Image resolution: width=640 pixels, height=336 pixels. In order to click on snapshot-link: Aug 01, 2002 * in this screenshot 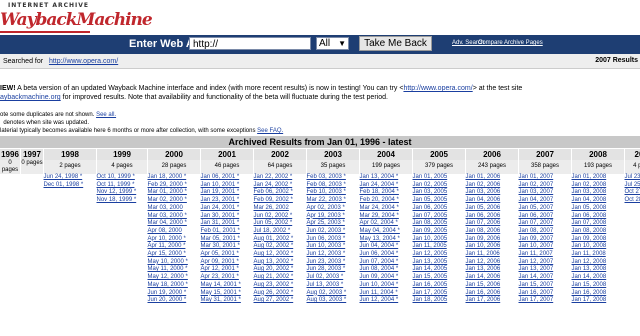, I will do `click(274, 239)`.